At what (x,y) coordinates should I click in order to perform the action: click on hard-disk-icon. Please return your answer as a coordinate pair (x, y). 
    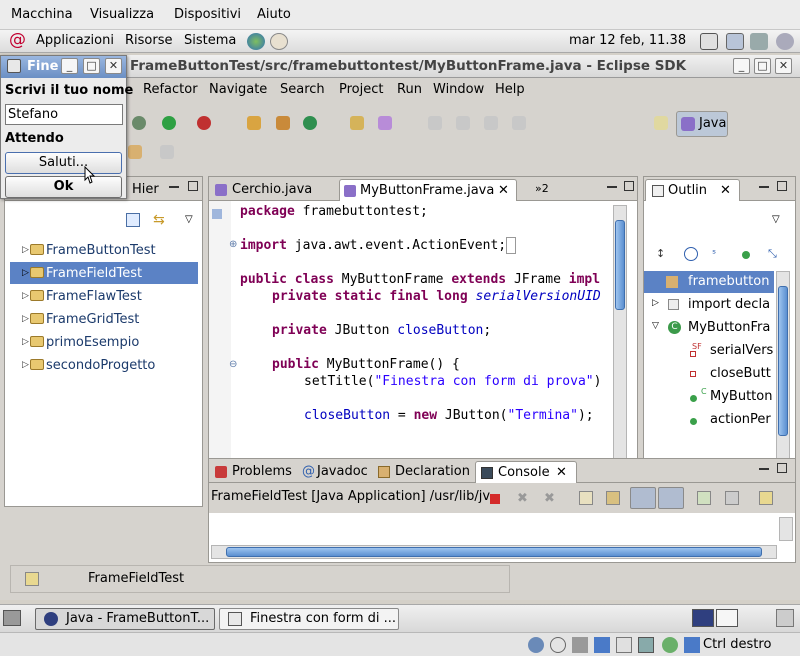
    Looking at the image, I should click on (536, 645).